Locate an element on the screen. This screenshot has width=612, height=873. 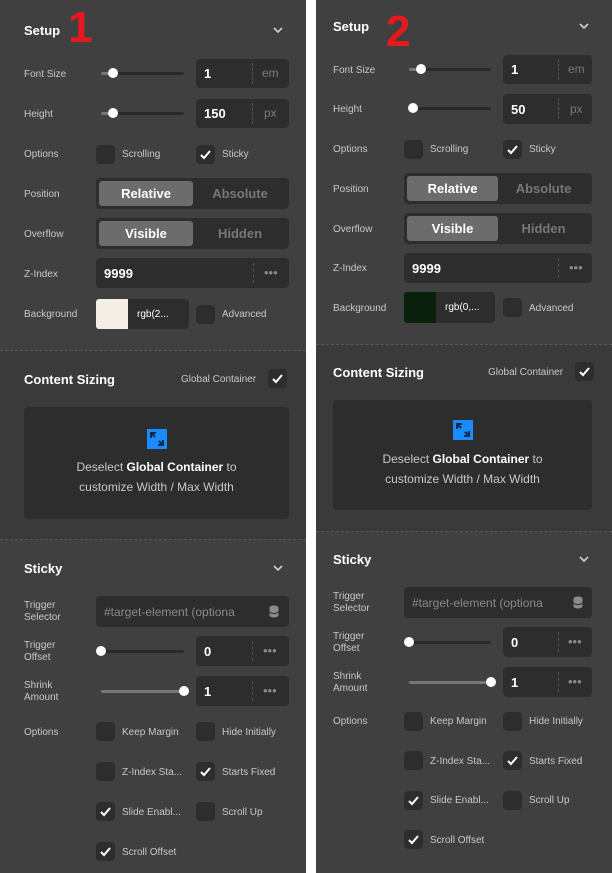
label-line: Shrink is located at coordinates (38, 685).